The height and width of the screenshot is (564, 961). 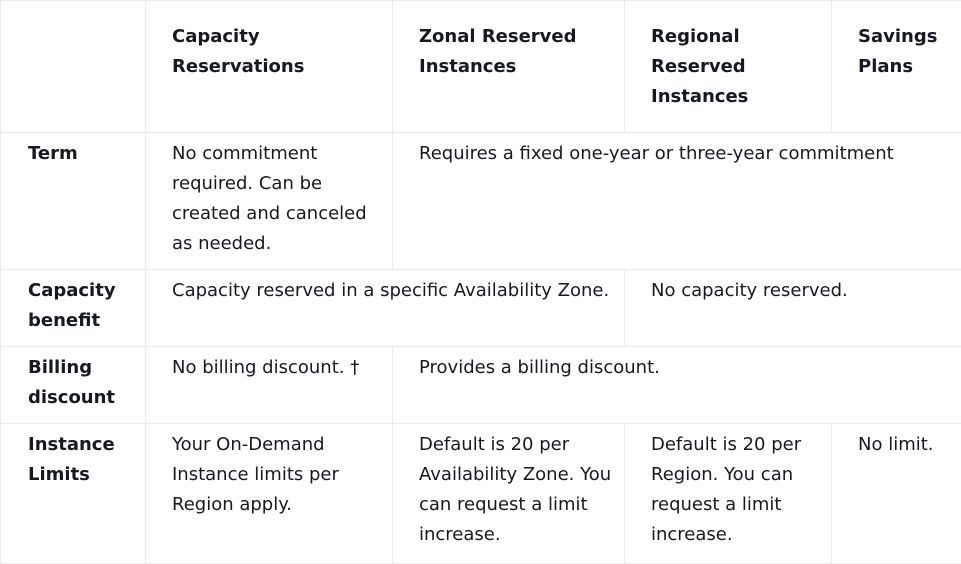 I want to click on header-zonal-reserved-instances: Zonal Reserved Instances, so click(x=509, y=67).